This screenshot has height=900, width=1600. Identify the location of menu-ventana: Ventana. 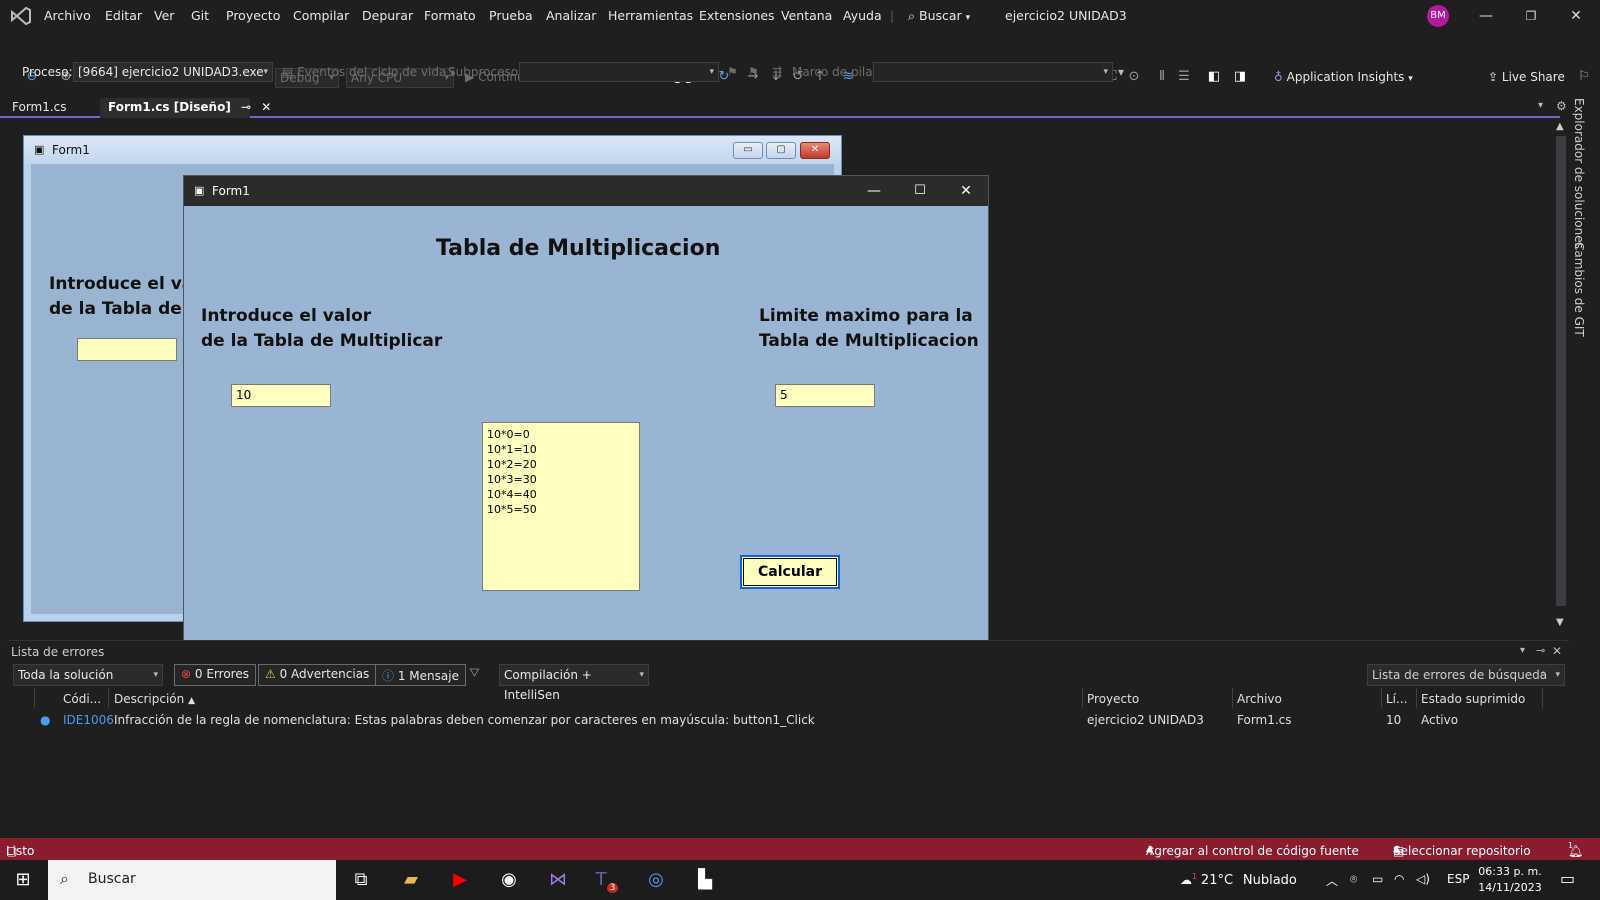
(806, 15).